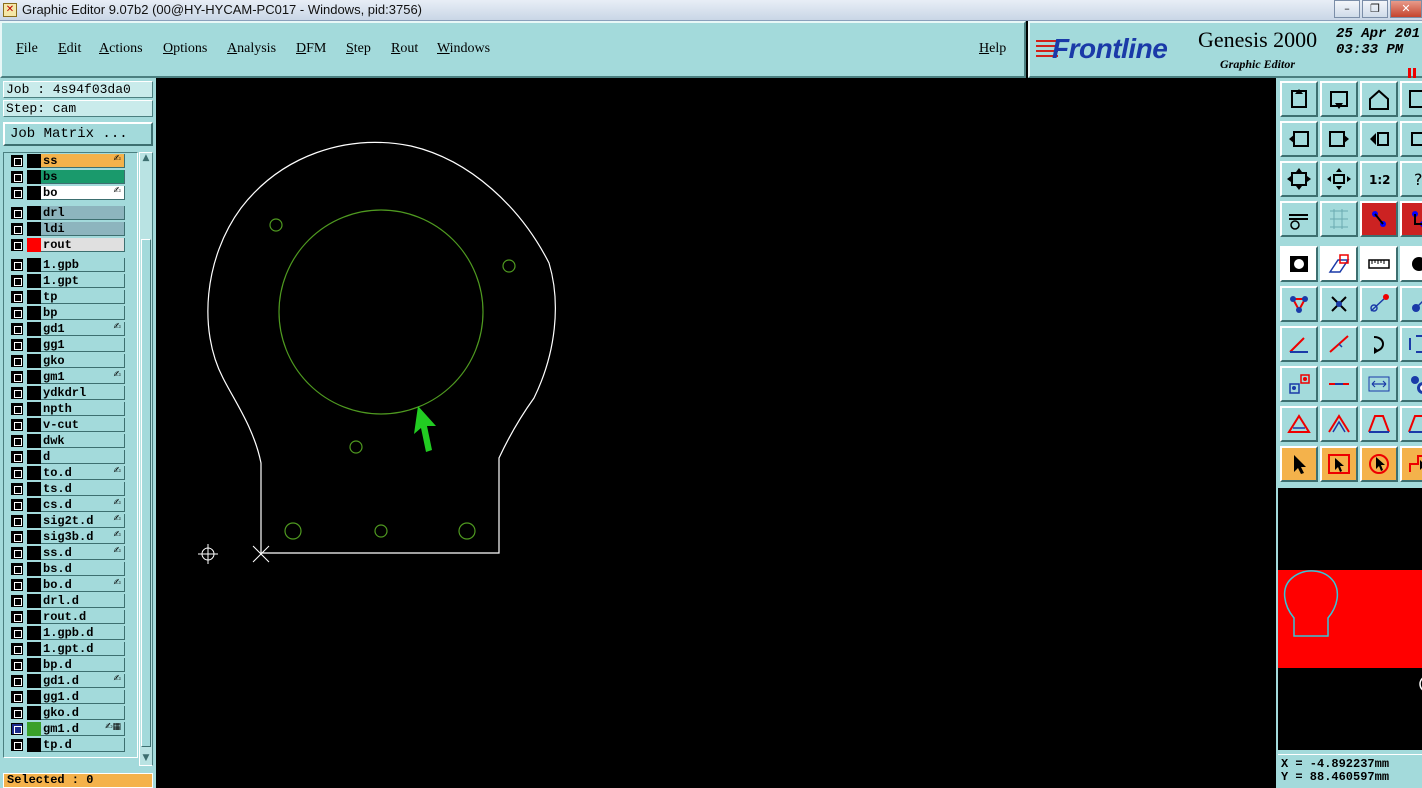  Describe the element at coordinates (1339, 304) in the screenshot. I see `cross-icon` at that location.